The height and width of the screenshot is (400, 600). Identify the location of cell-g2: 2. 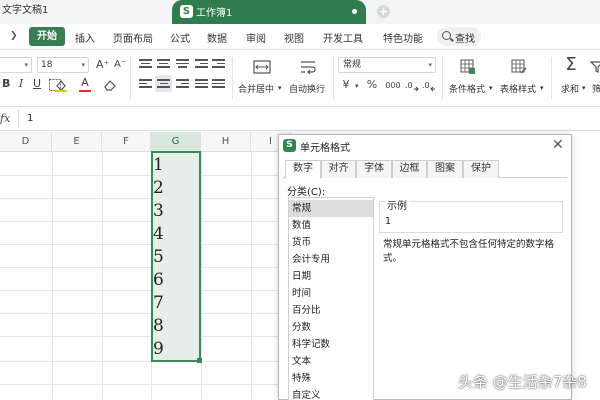
(173, 188).